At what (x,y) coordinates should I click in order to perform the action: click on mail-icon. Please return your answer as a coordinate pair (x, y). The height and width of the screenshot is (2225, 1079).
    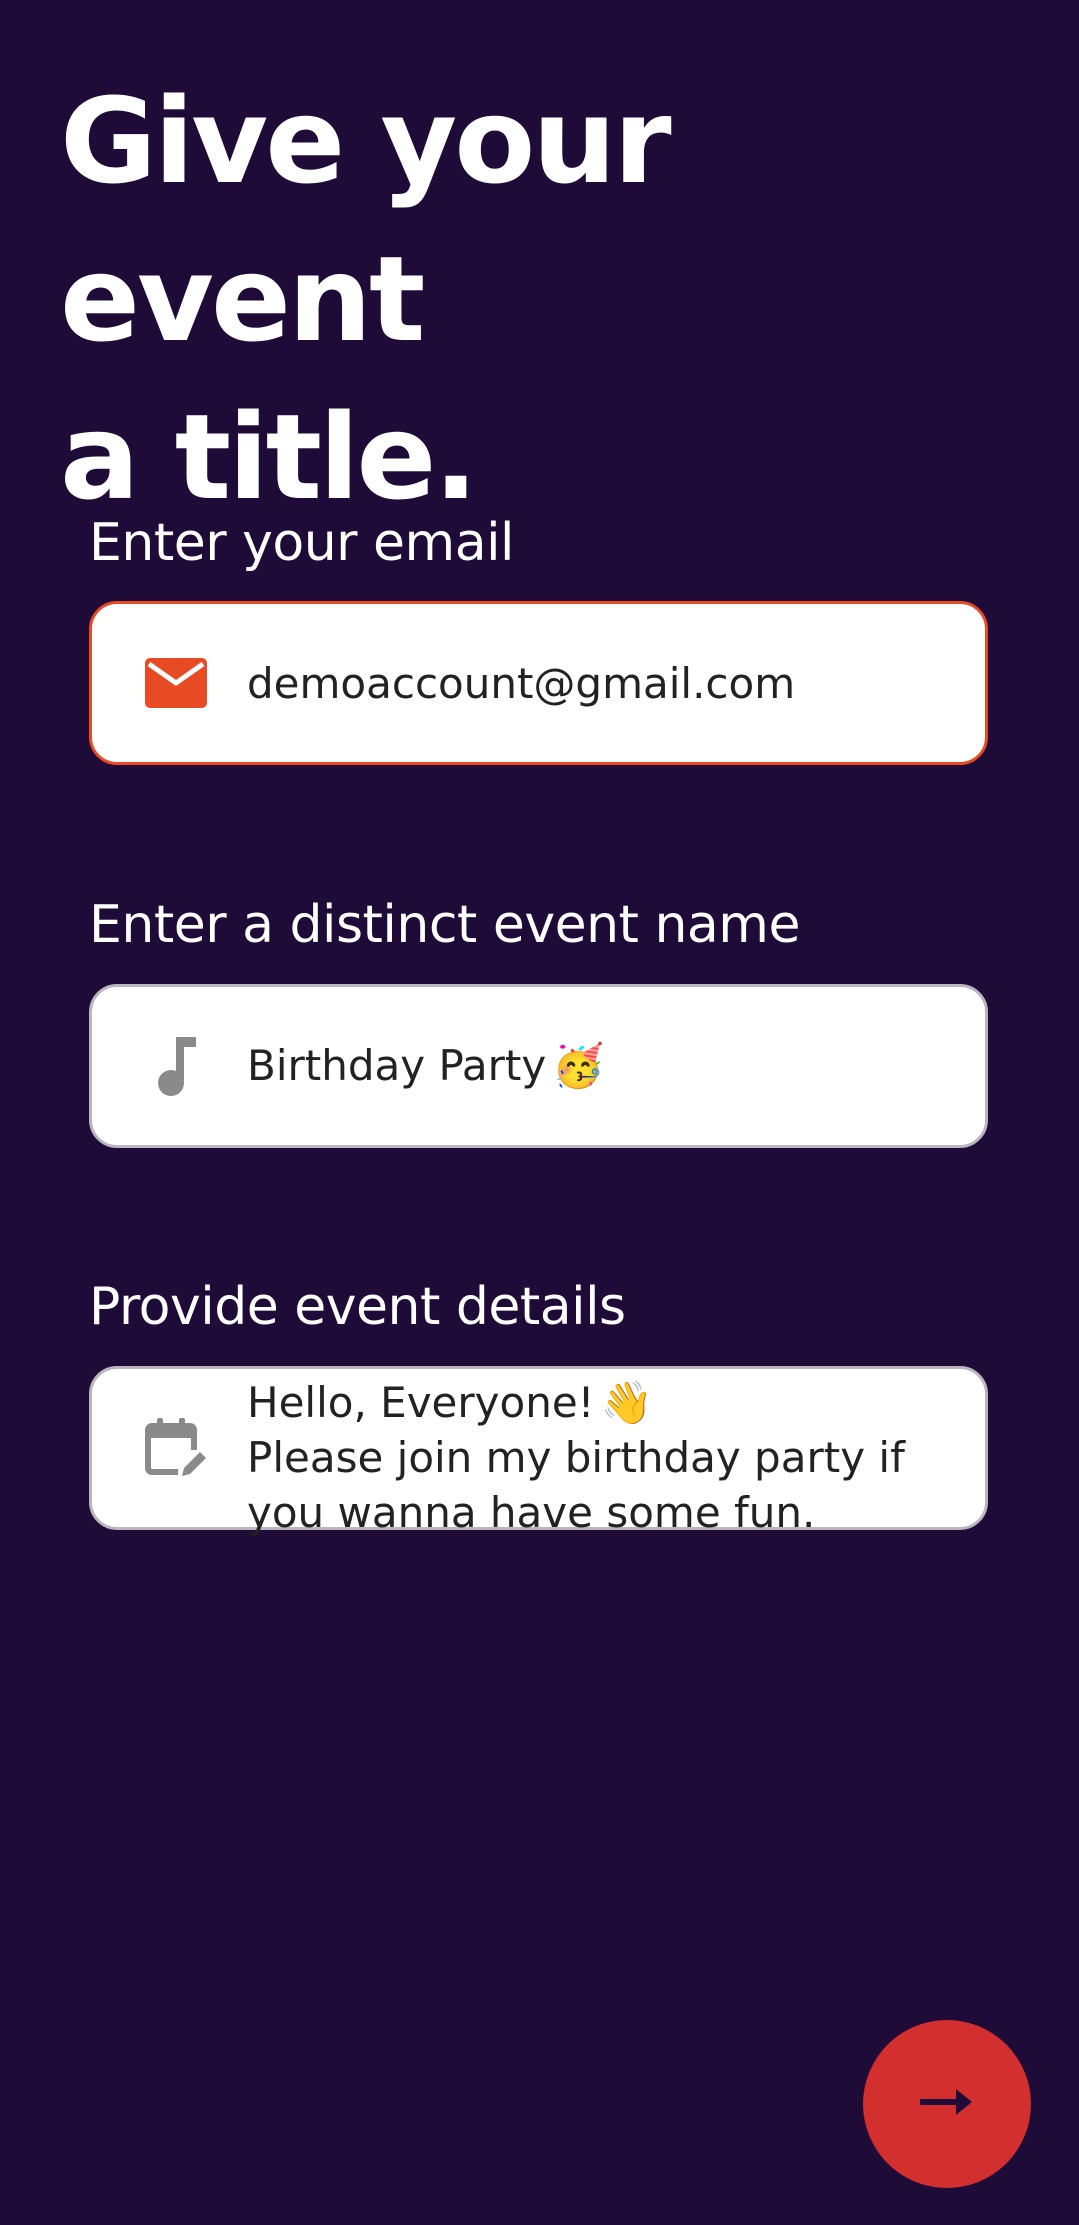
    Looking at the image, I should click on (176, 683).